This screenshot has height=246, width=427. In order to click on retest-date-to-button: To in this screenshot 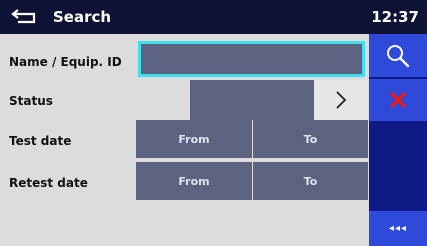, I will do `click(310, 181)`.